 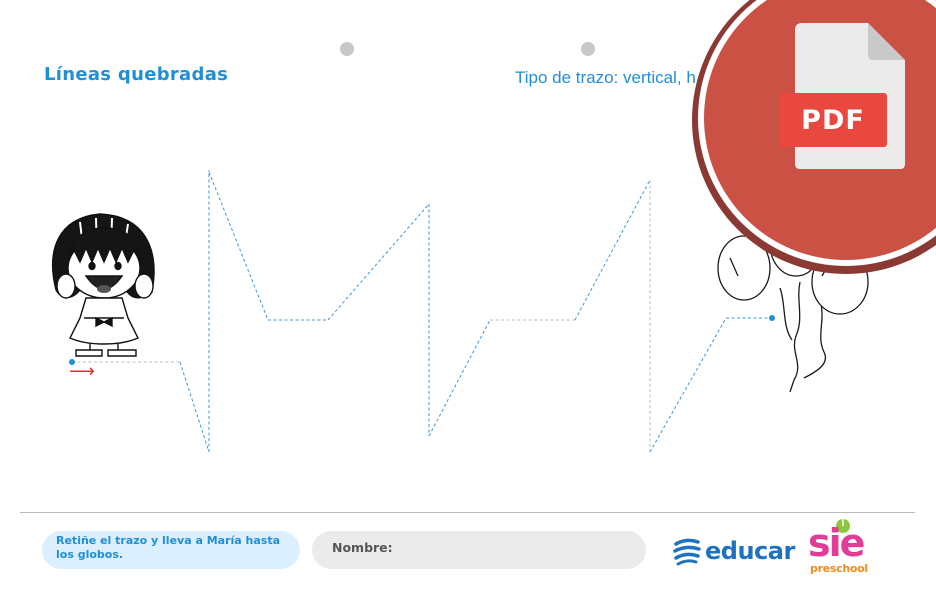 What do you see at coordinates (479, 550) in the screenshot?
I see `name-field: Nombre:` at bounding box center [479, 550].